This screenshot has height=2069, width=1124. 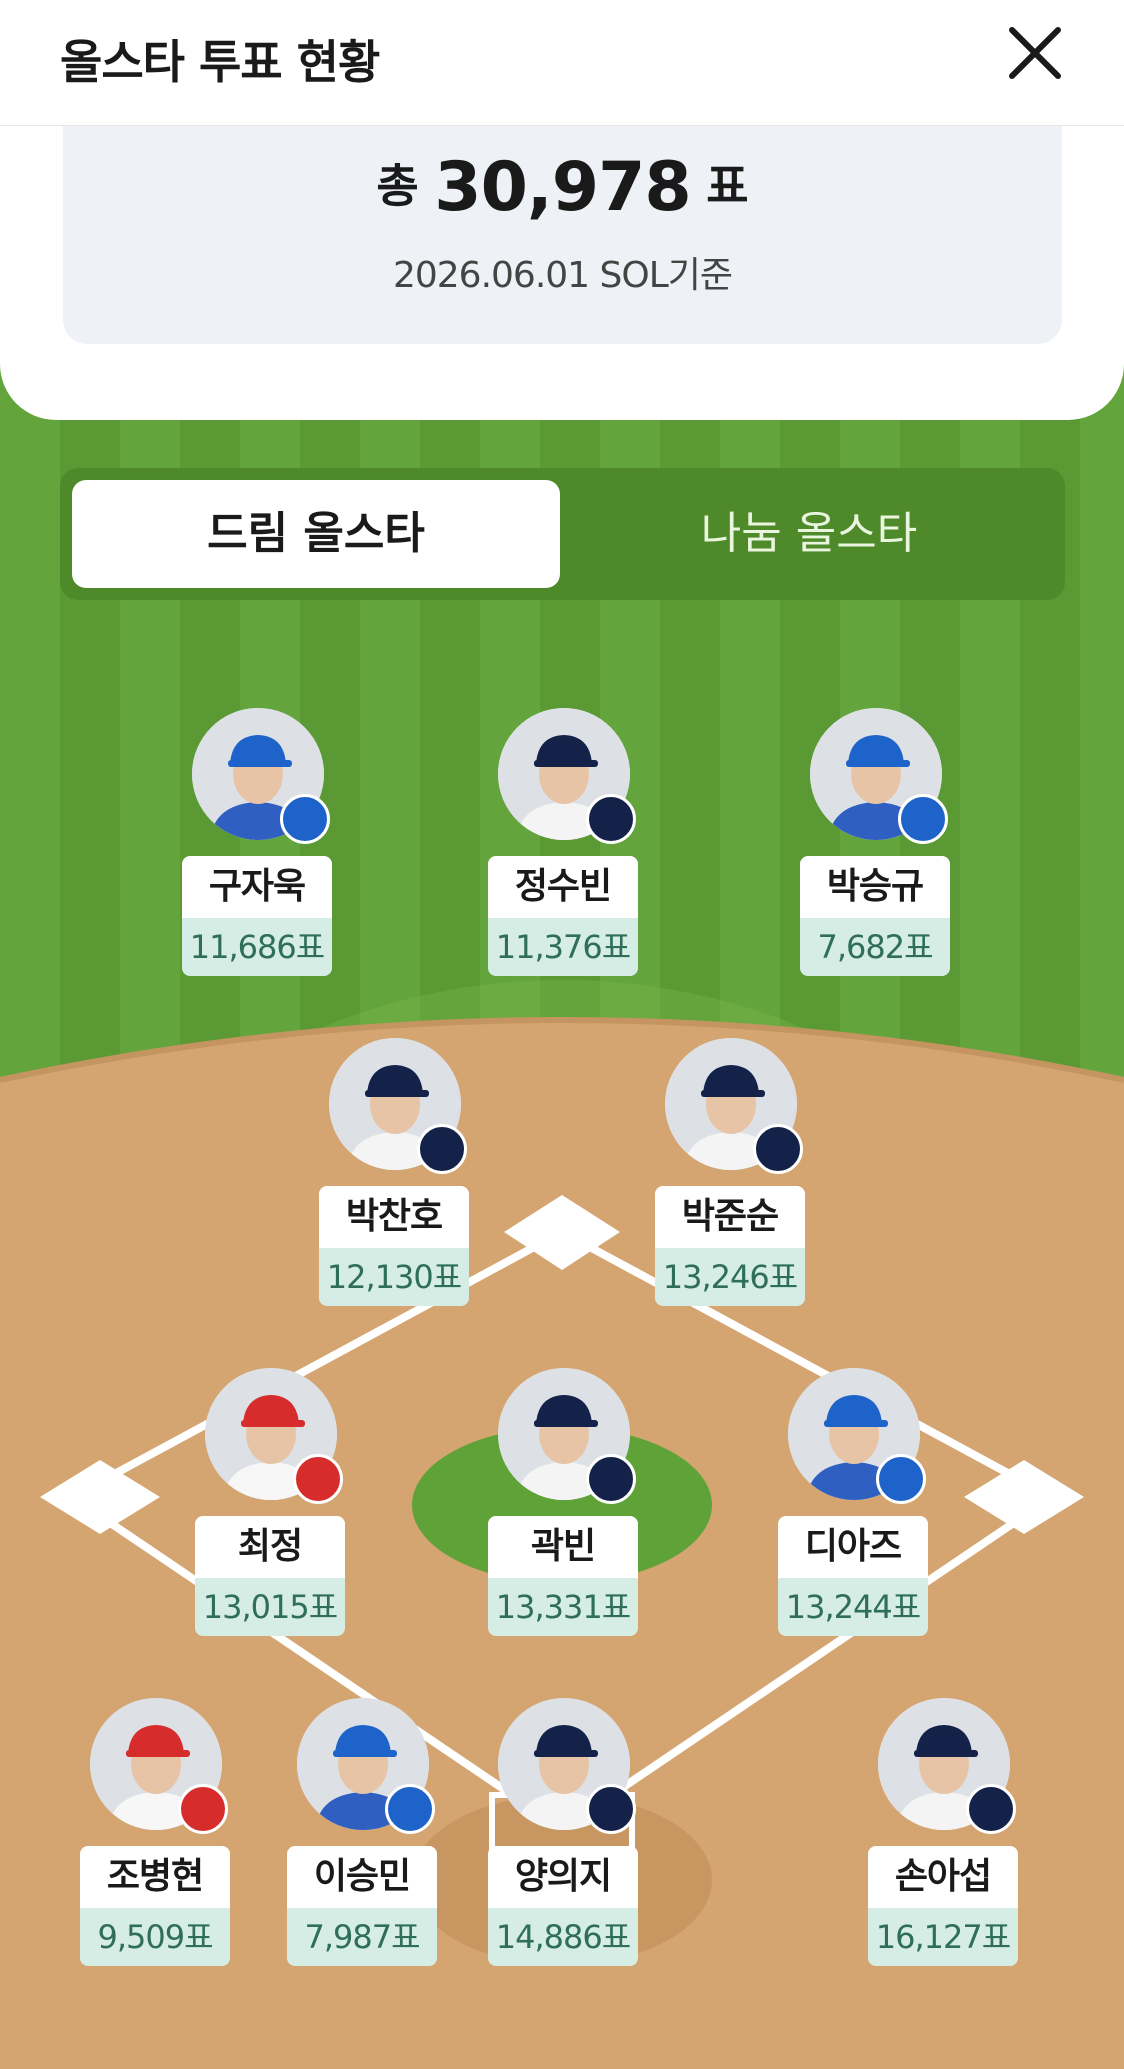 What do you see at coordinates (727, 186) in the screenshot?
I see `total-votes-unit: 표` at bounding box center [727, 186].